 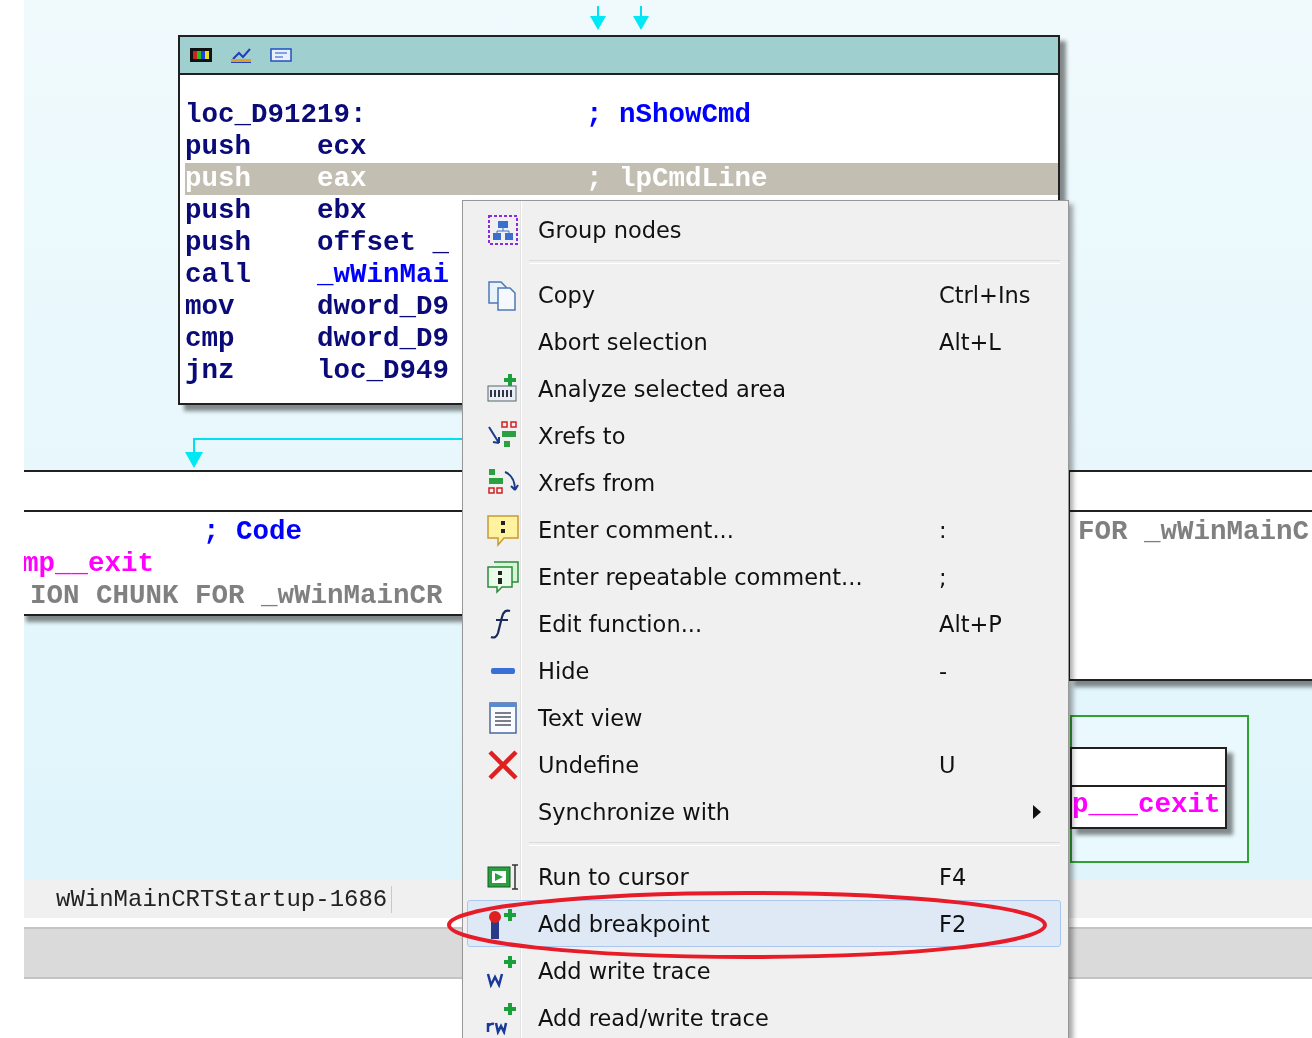 What do you see at coordinates (236, 596) in the screenshot?
I see `code-line: ION CHUNK FOR _wWinMainCR` at bounding box center [236, 596].